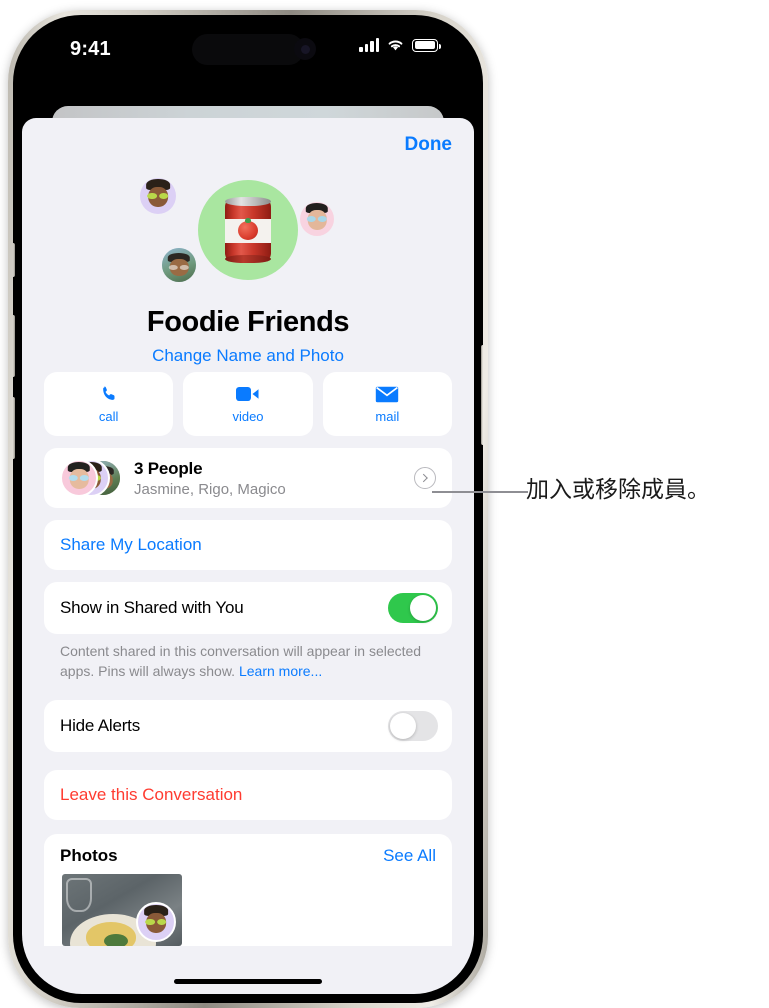 The image size is (769, 1008). I want to click on status-bar-time: 9:41, so click(90, 49).